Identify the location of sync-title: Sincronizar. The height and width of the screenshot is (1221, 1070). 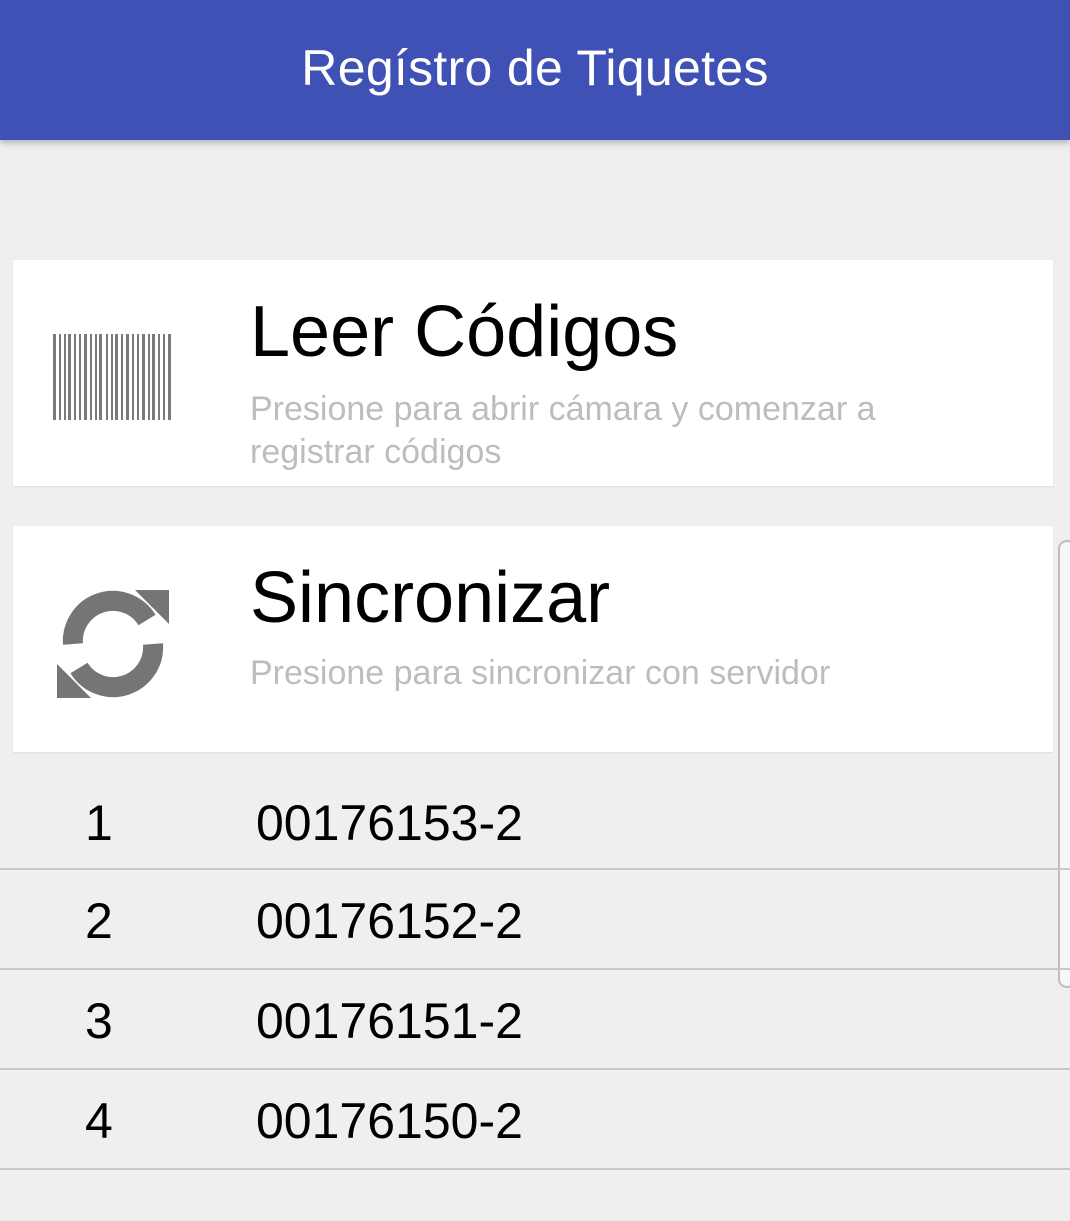
(430, 598).